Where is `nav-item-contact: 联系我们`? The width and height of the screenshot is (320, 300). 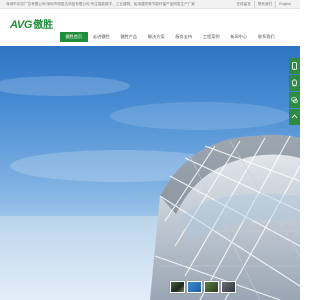
nav-item-contact: 联系我们 is located at coordinates (267, 37).